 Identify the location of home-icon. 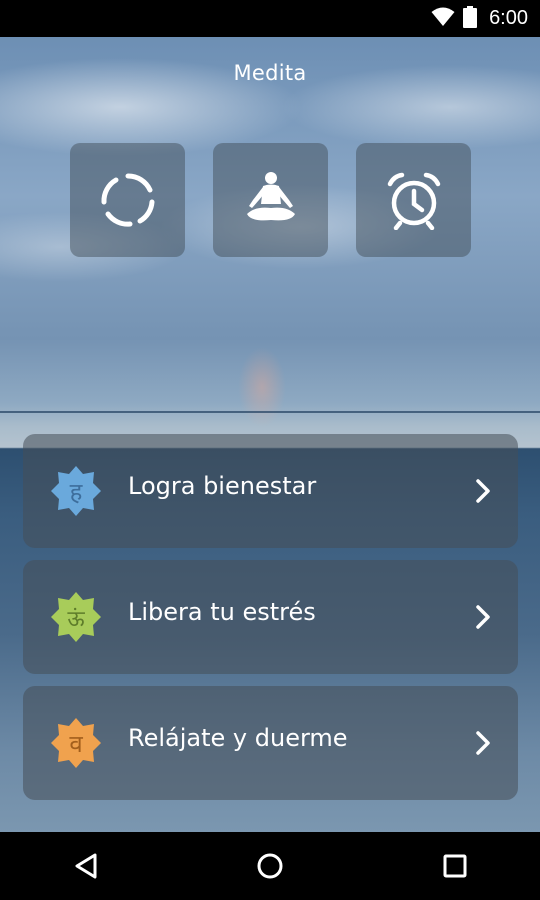
(270, 866).